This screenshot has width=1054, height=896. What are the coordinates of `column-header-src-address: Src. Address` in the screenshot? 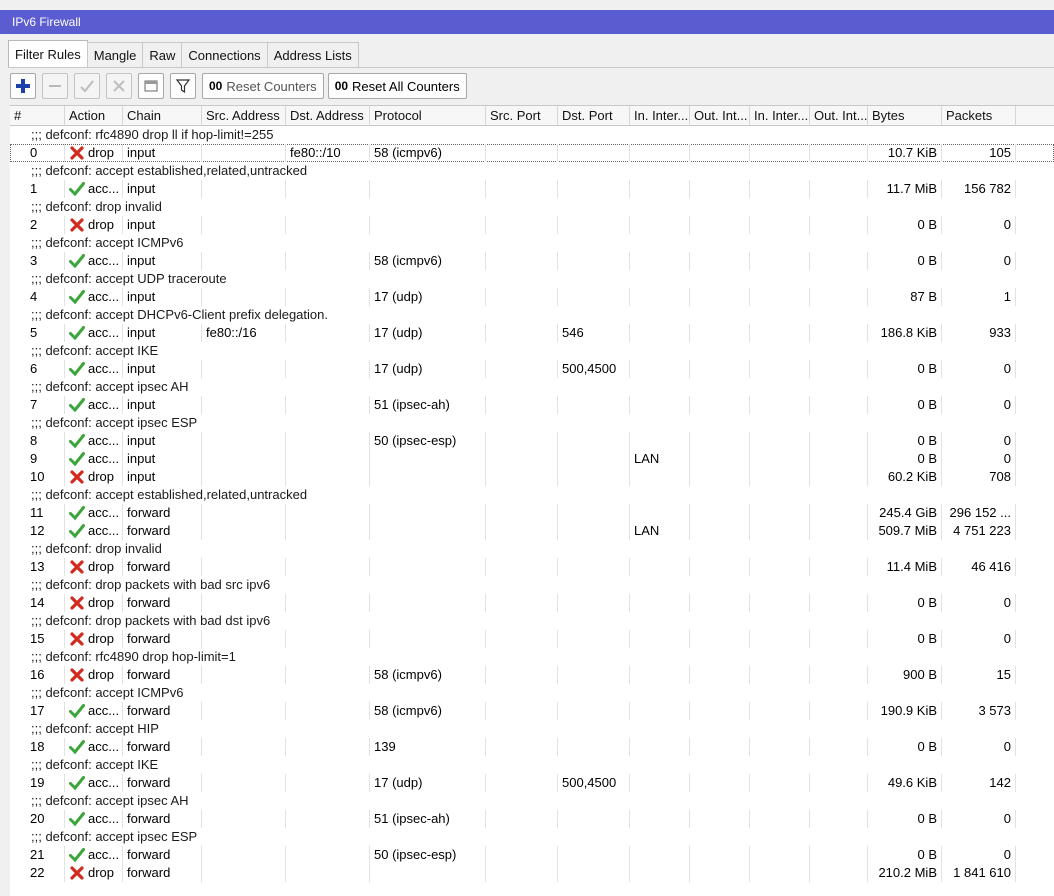 It's located at (244, 116).